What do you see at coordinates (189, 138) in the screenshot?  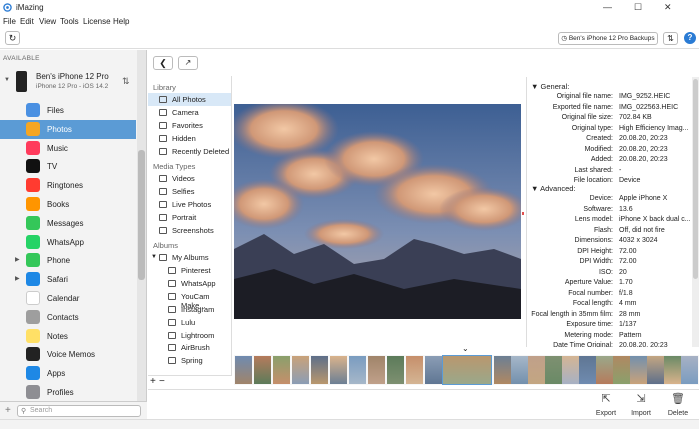 I see `library-item-hidden: Hidden` at bounding box center [189, 138].